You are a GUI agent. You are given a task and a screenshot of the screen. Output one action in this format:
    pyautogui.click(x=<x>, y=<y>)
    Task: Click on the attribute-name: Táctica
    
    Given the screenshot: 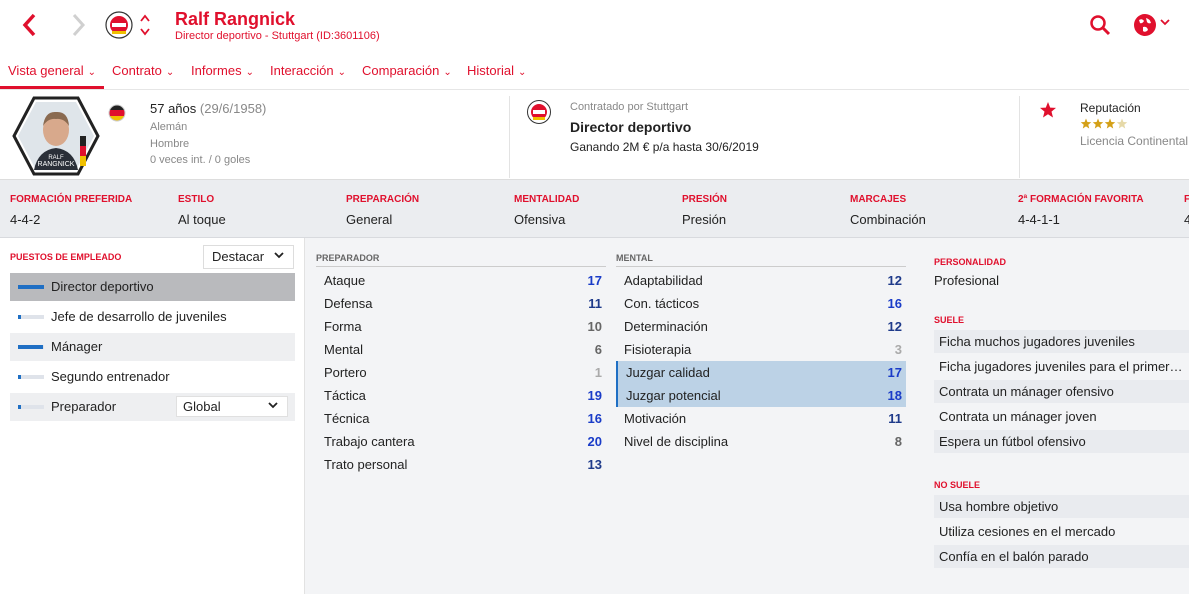 What is the action you would take?
    pyautogui.click(x=345, y=395)
    